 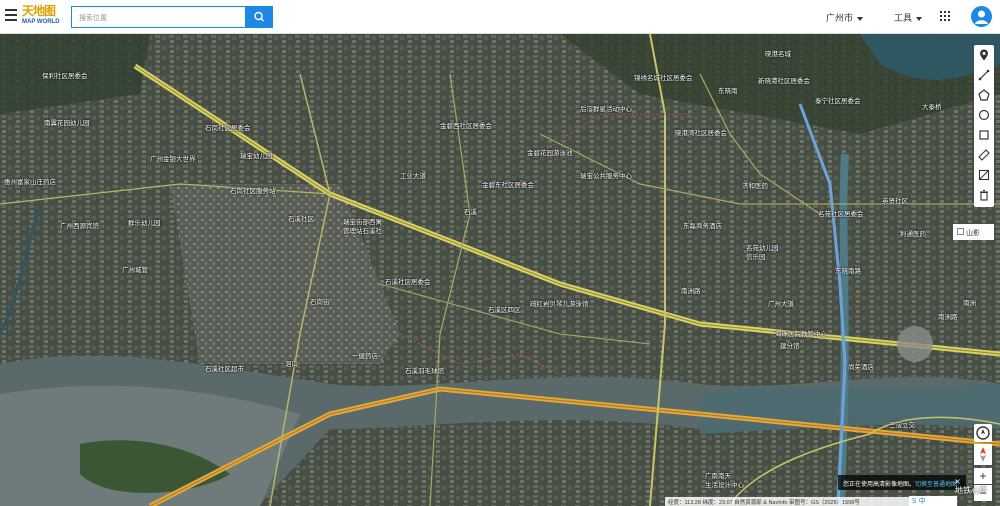 I want to click on hillshade-label: 山影, so click(x=973, y=233).